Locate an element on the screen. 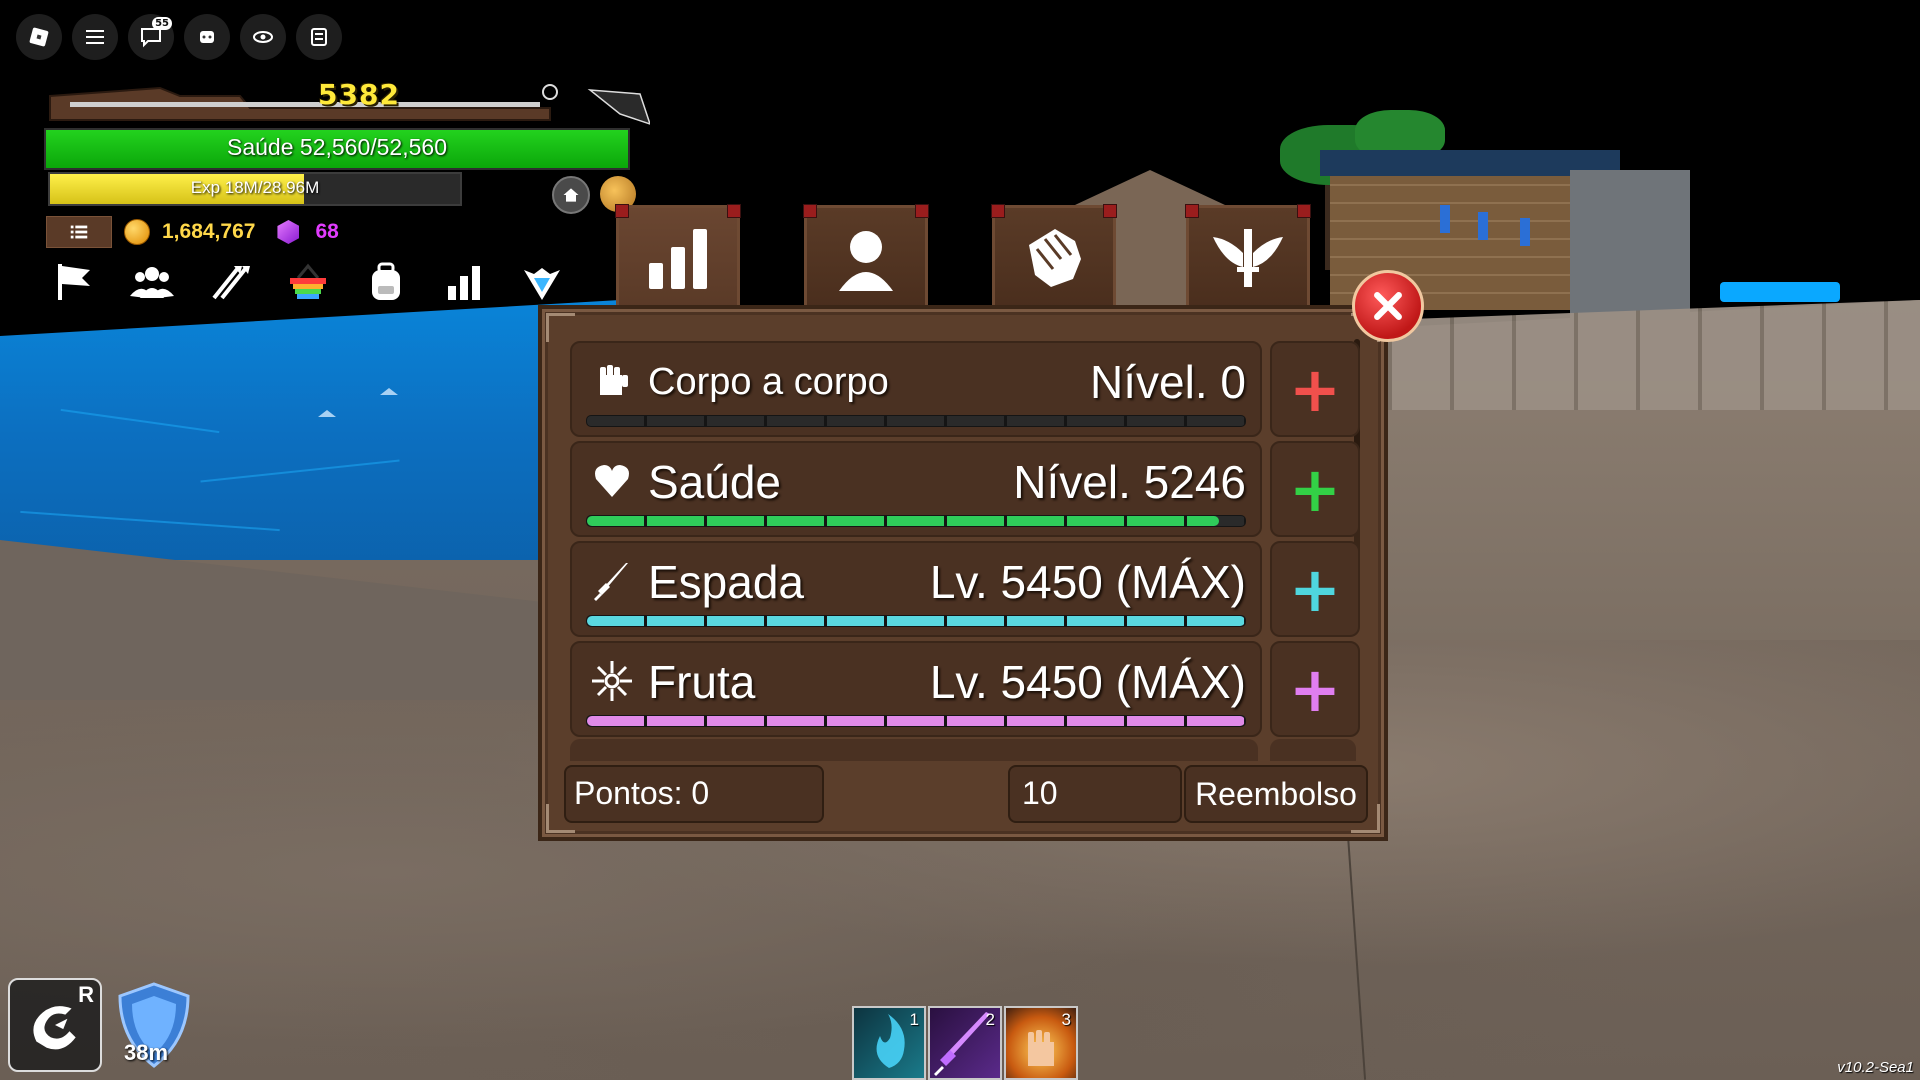 Image resolution: width=1920 pixels, height=1080 pixels. sword-wings-icon is located at coordinates (1248, 258).